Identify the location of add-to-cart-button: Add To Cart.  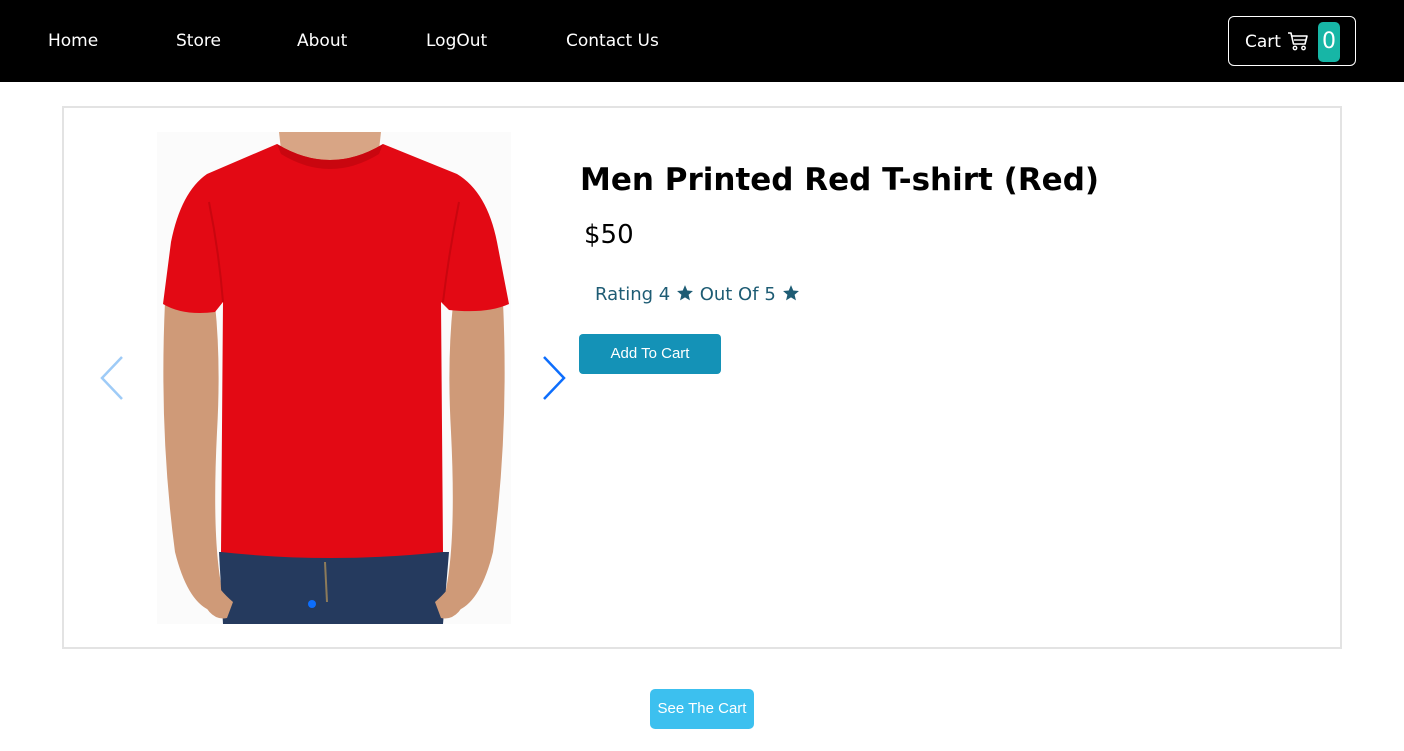
(650, 354).